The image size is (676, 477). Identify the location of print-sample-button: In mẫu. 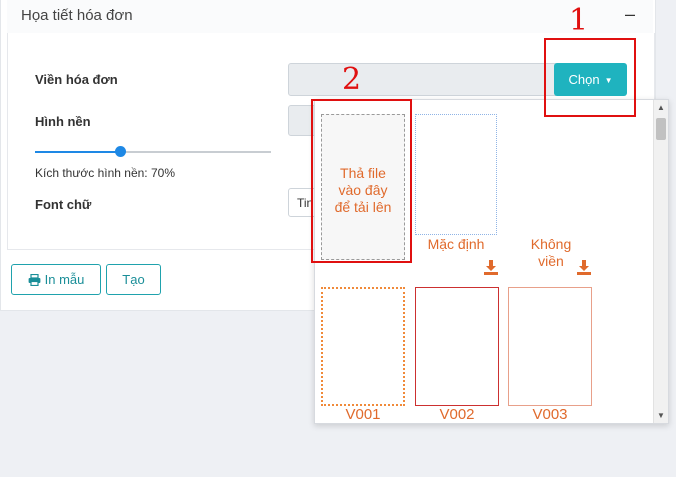
(56, 279).